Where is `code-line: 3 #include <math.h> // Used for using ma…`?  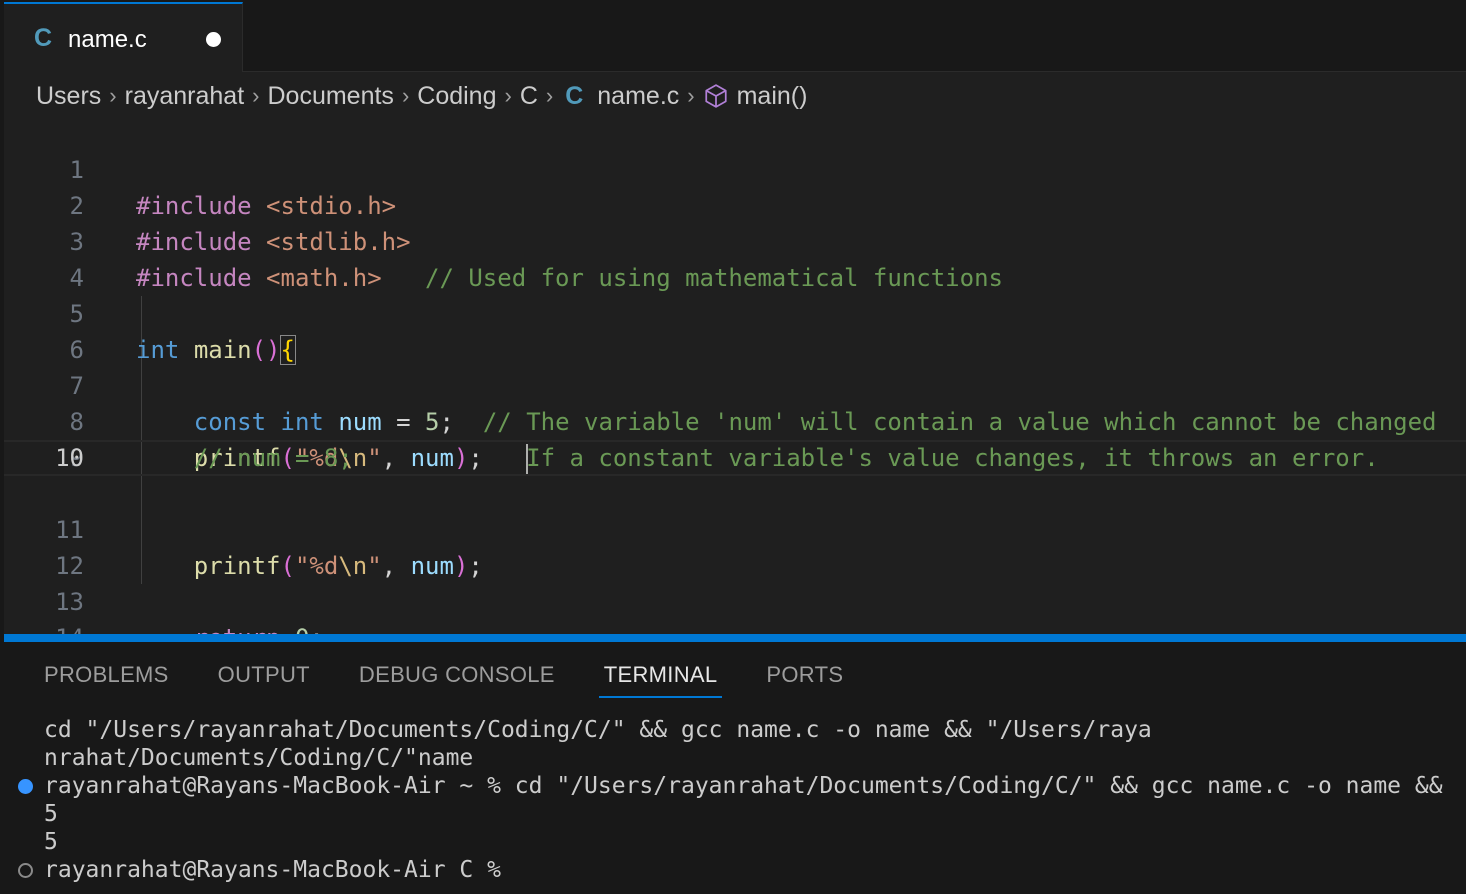
code-line: 3 #include <math.h> // Used for using ma… is located at coordinates (735, 240).